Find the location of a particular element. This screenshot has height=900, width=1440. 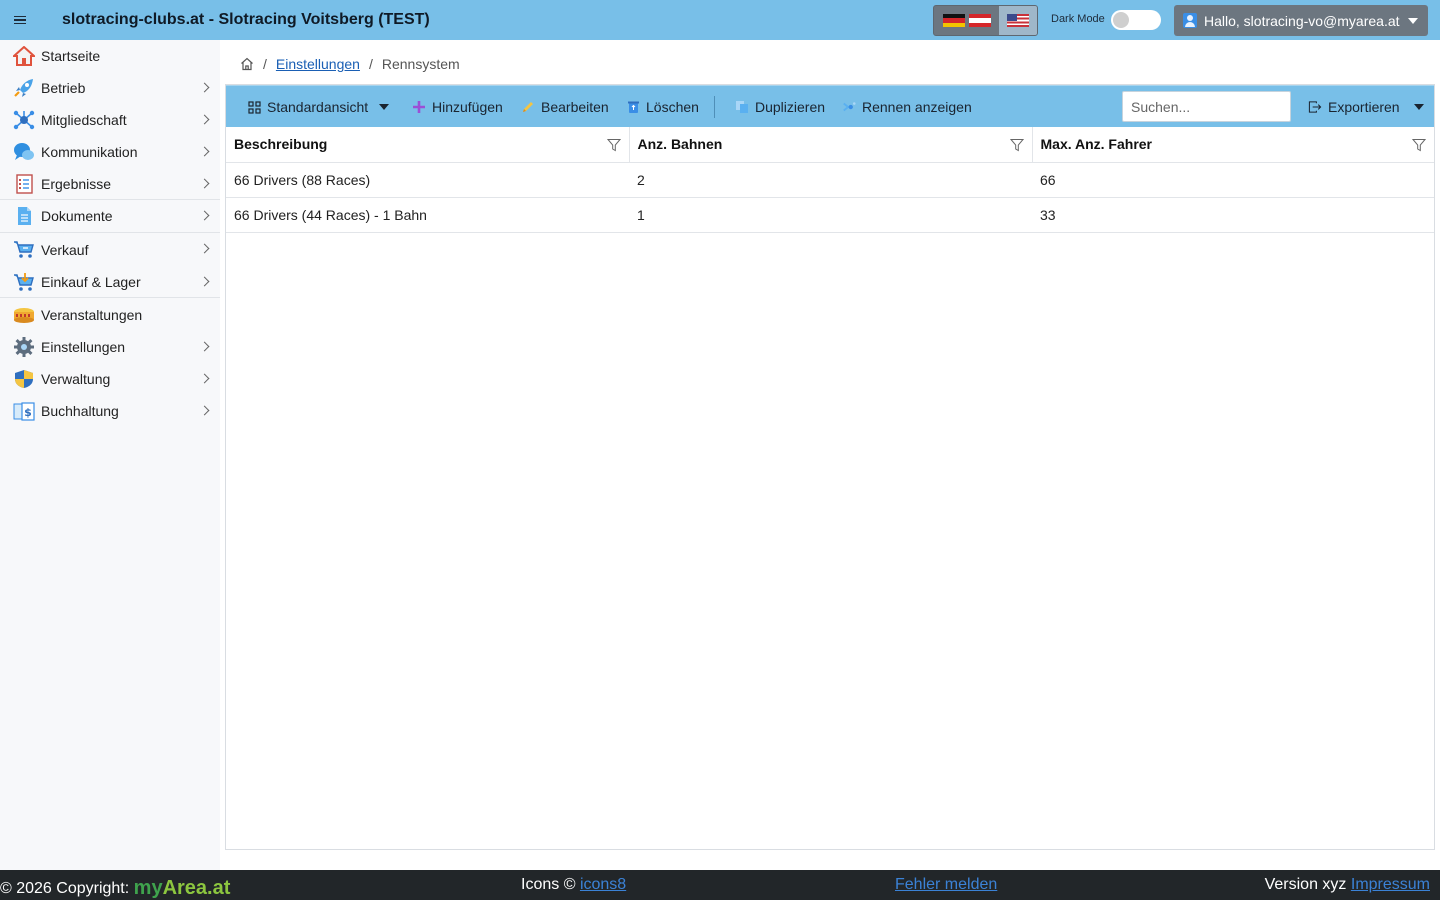

impressum-link: Impressum is located at coordinates (1390, 884).